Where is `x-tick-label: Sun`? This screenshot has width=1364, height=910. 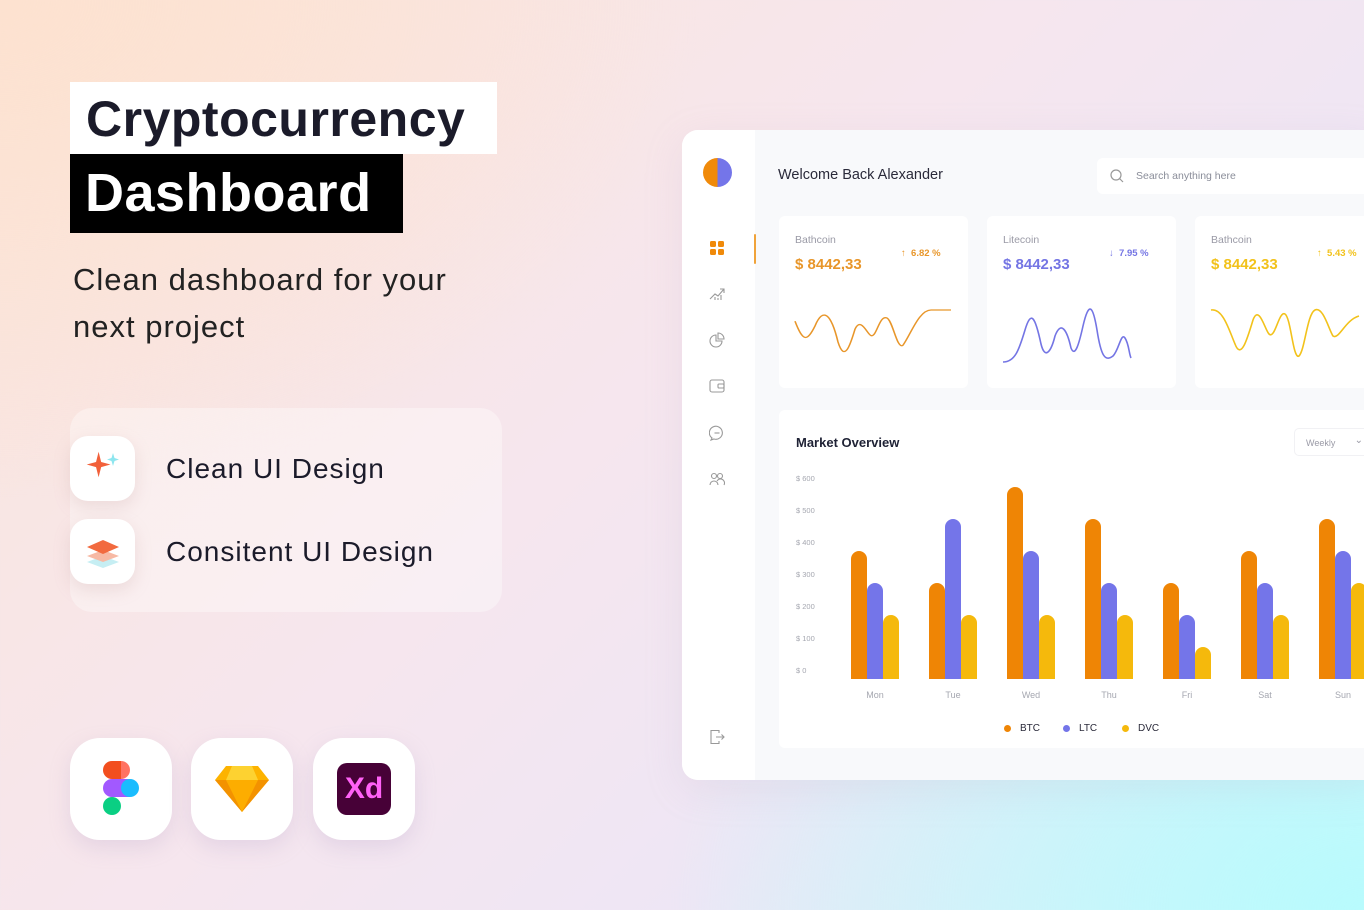
x-tick-label: Sun is located at coordinates (1342, 695).